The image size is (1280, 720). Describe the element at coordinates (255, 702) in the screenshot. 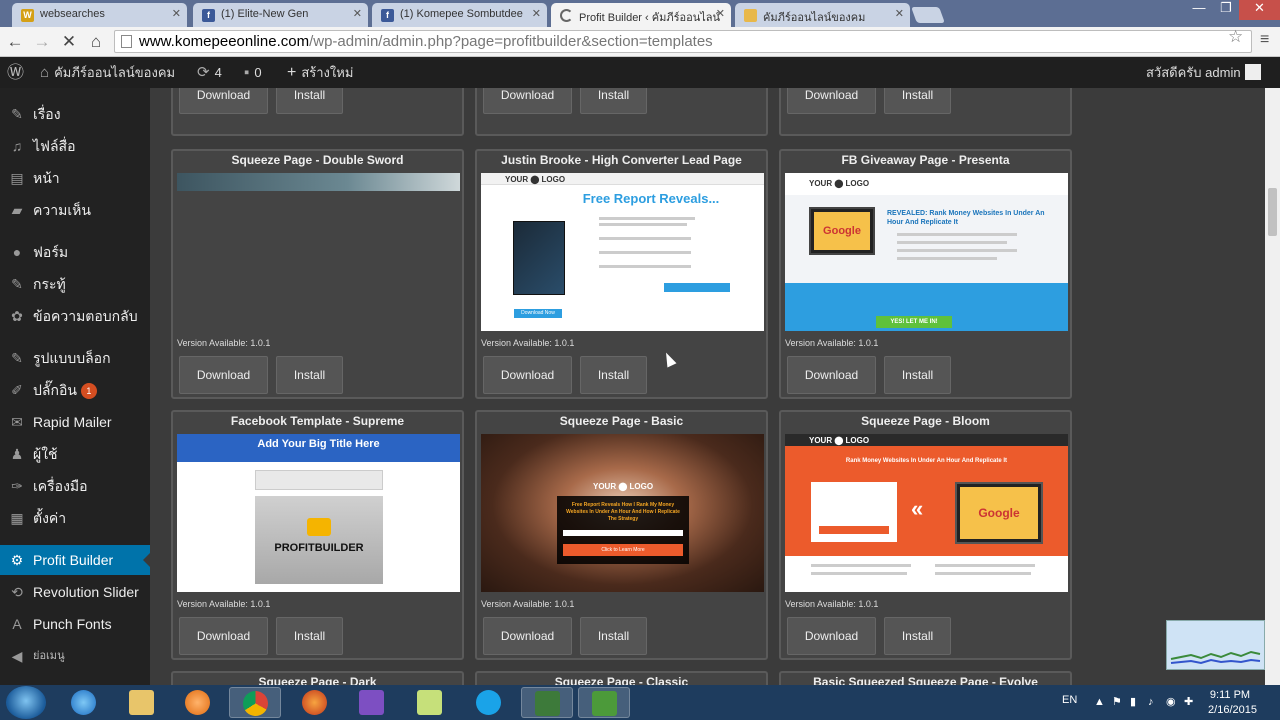

I see `taskbar-chrome` at that location.